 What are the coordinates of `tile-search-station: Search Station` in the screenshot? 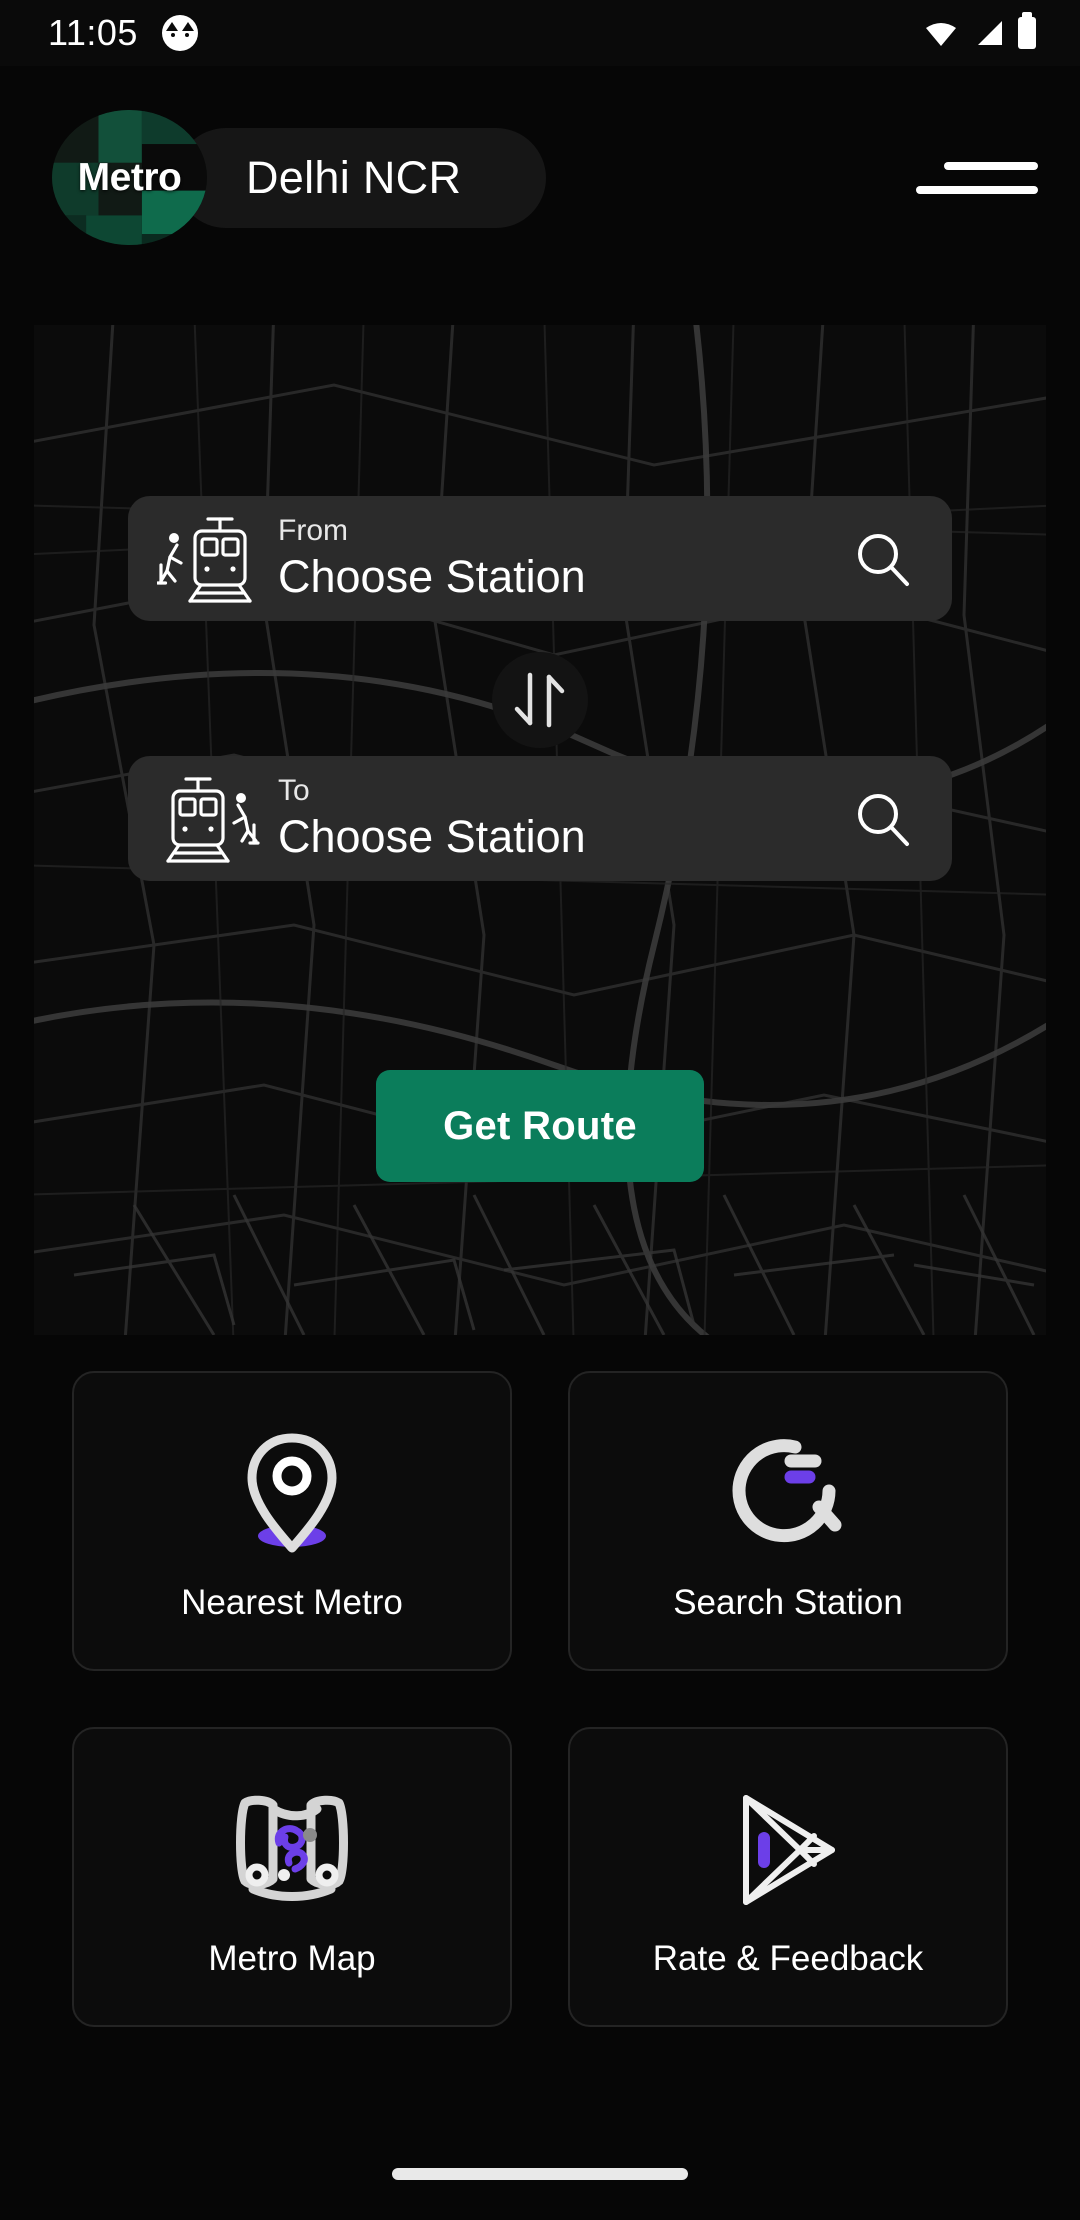 It's located at (788, 1521).